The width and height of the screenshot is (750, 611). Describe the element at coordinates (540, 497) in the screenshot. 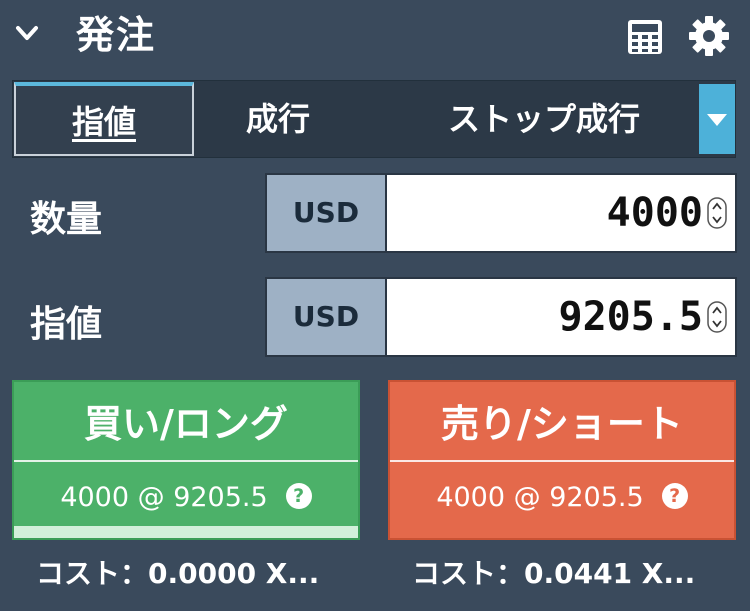

I see `sell-summary-text: 4000 @ 9205.5` at that location.